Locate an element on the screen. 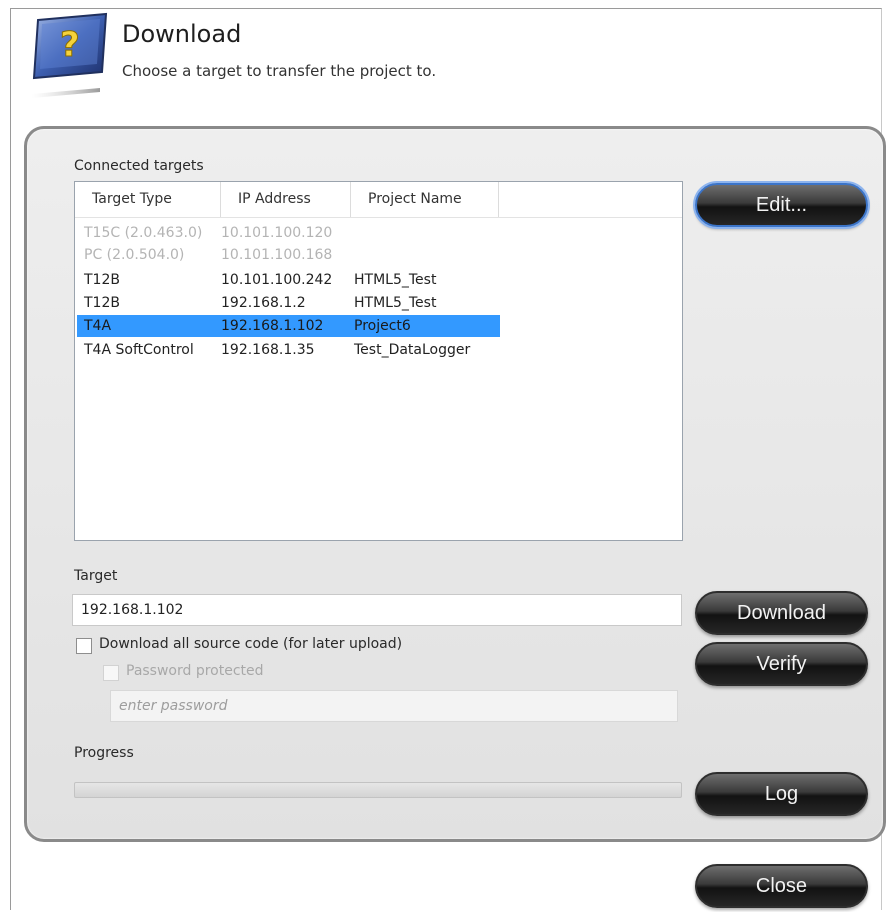  cell-target-type: PC (2.0.504.0) is located at coordinates (134, 255).